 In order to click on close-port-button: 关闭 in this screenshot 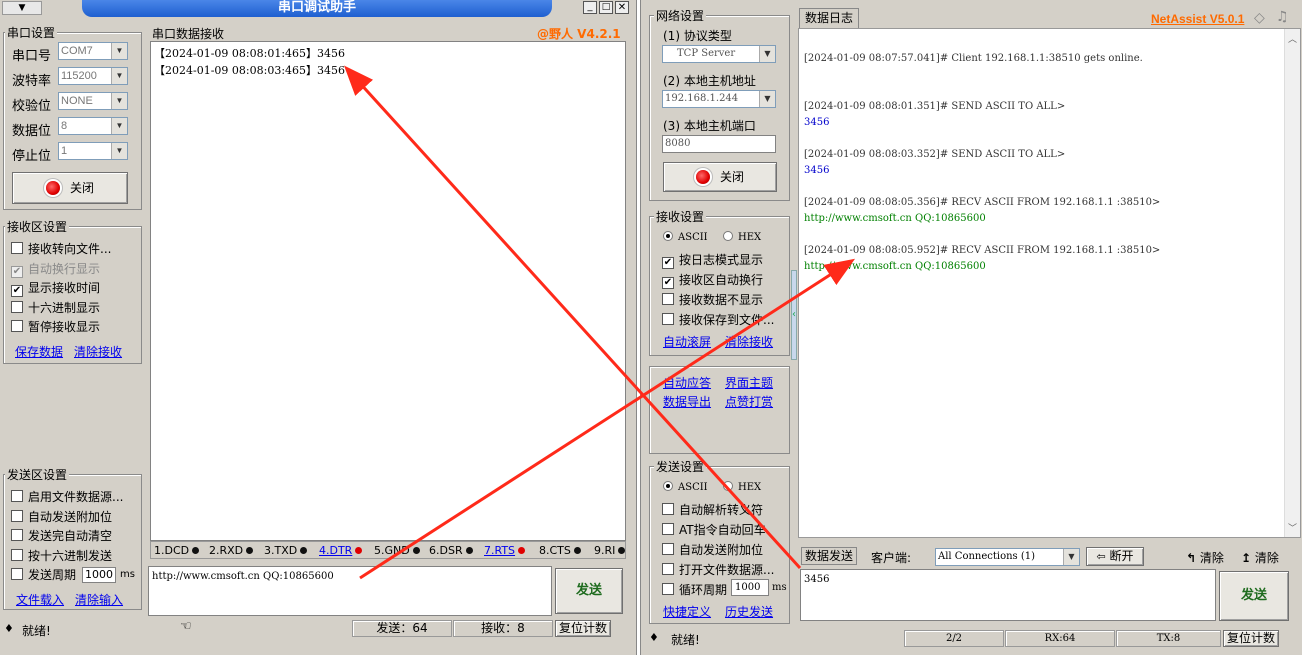, I will do `click(70, 188)`.